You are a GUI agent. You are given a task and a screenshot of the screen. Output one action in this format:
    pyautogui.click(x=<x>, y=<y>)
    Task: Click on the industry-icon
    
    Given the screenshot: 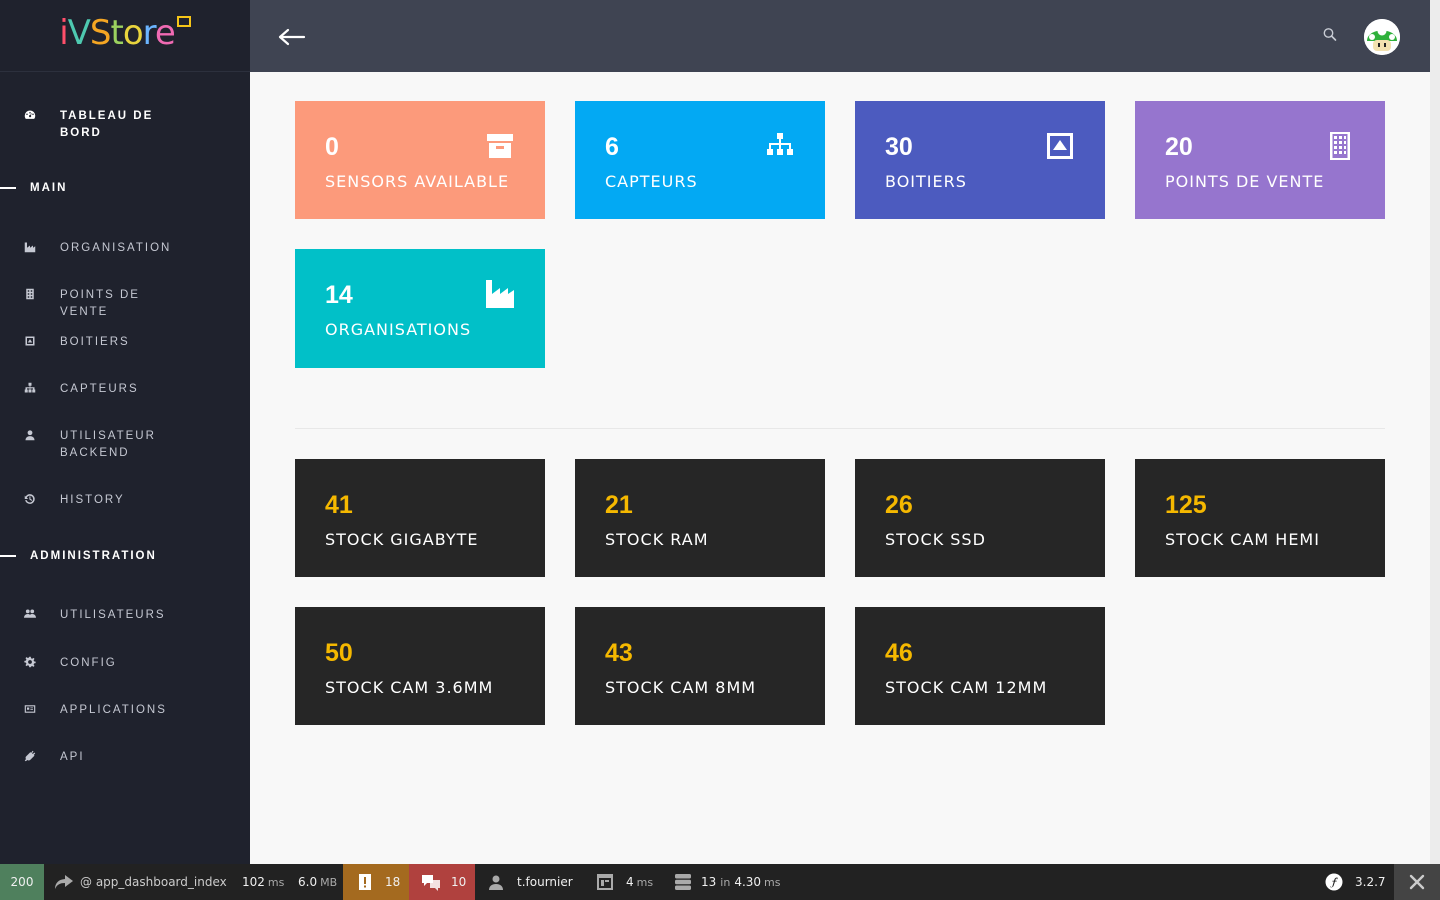 What is the action you would take?
    pyautogui.click(x=500, y=294)
    